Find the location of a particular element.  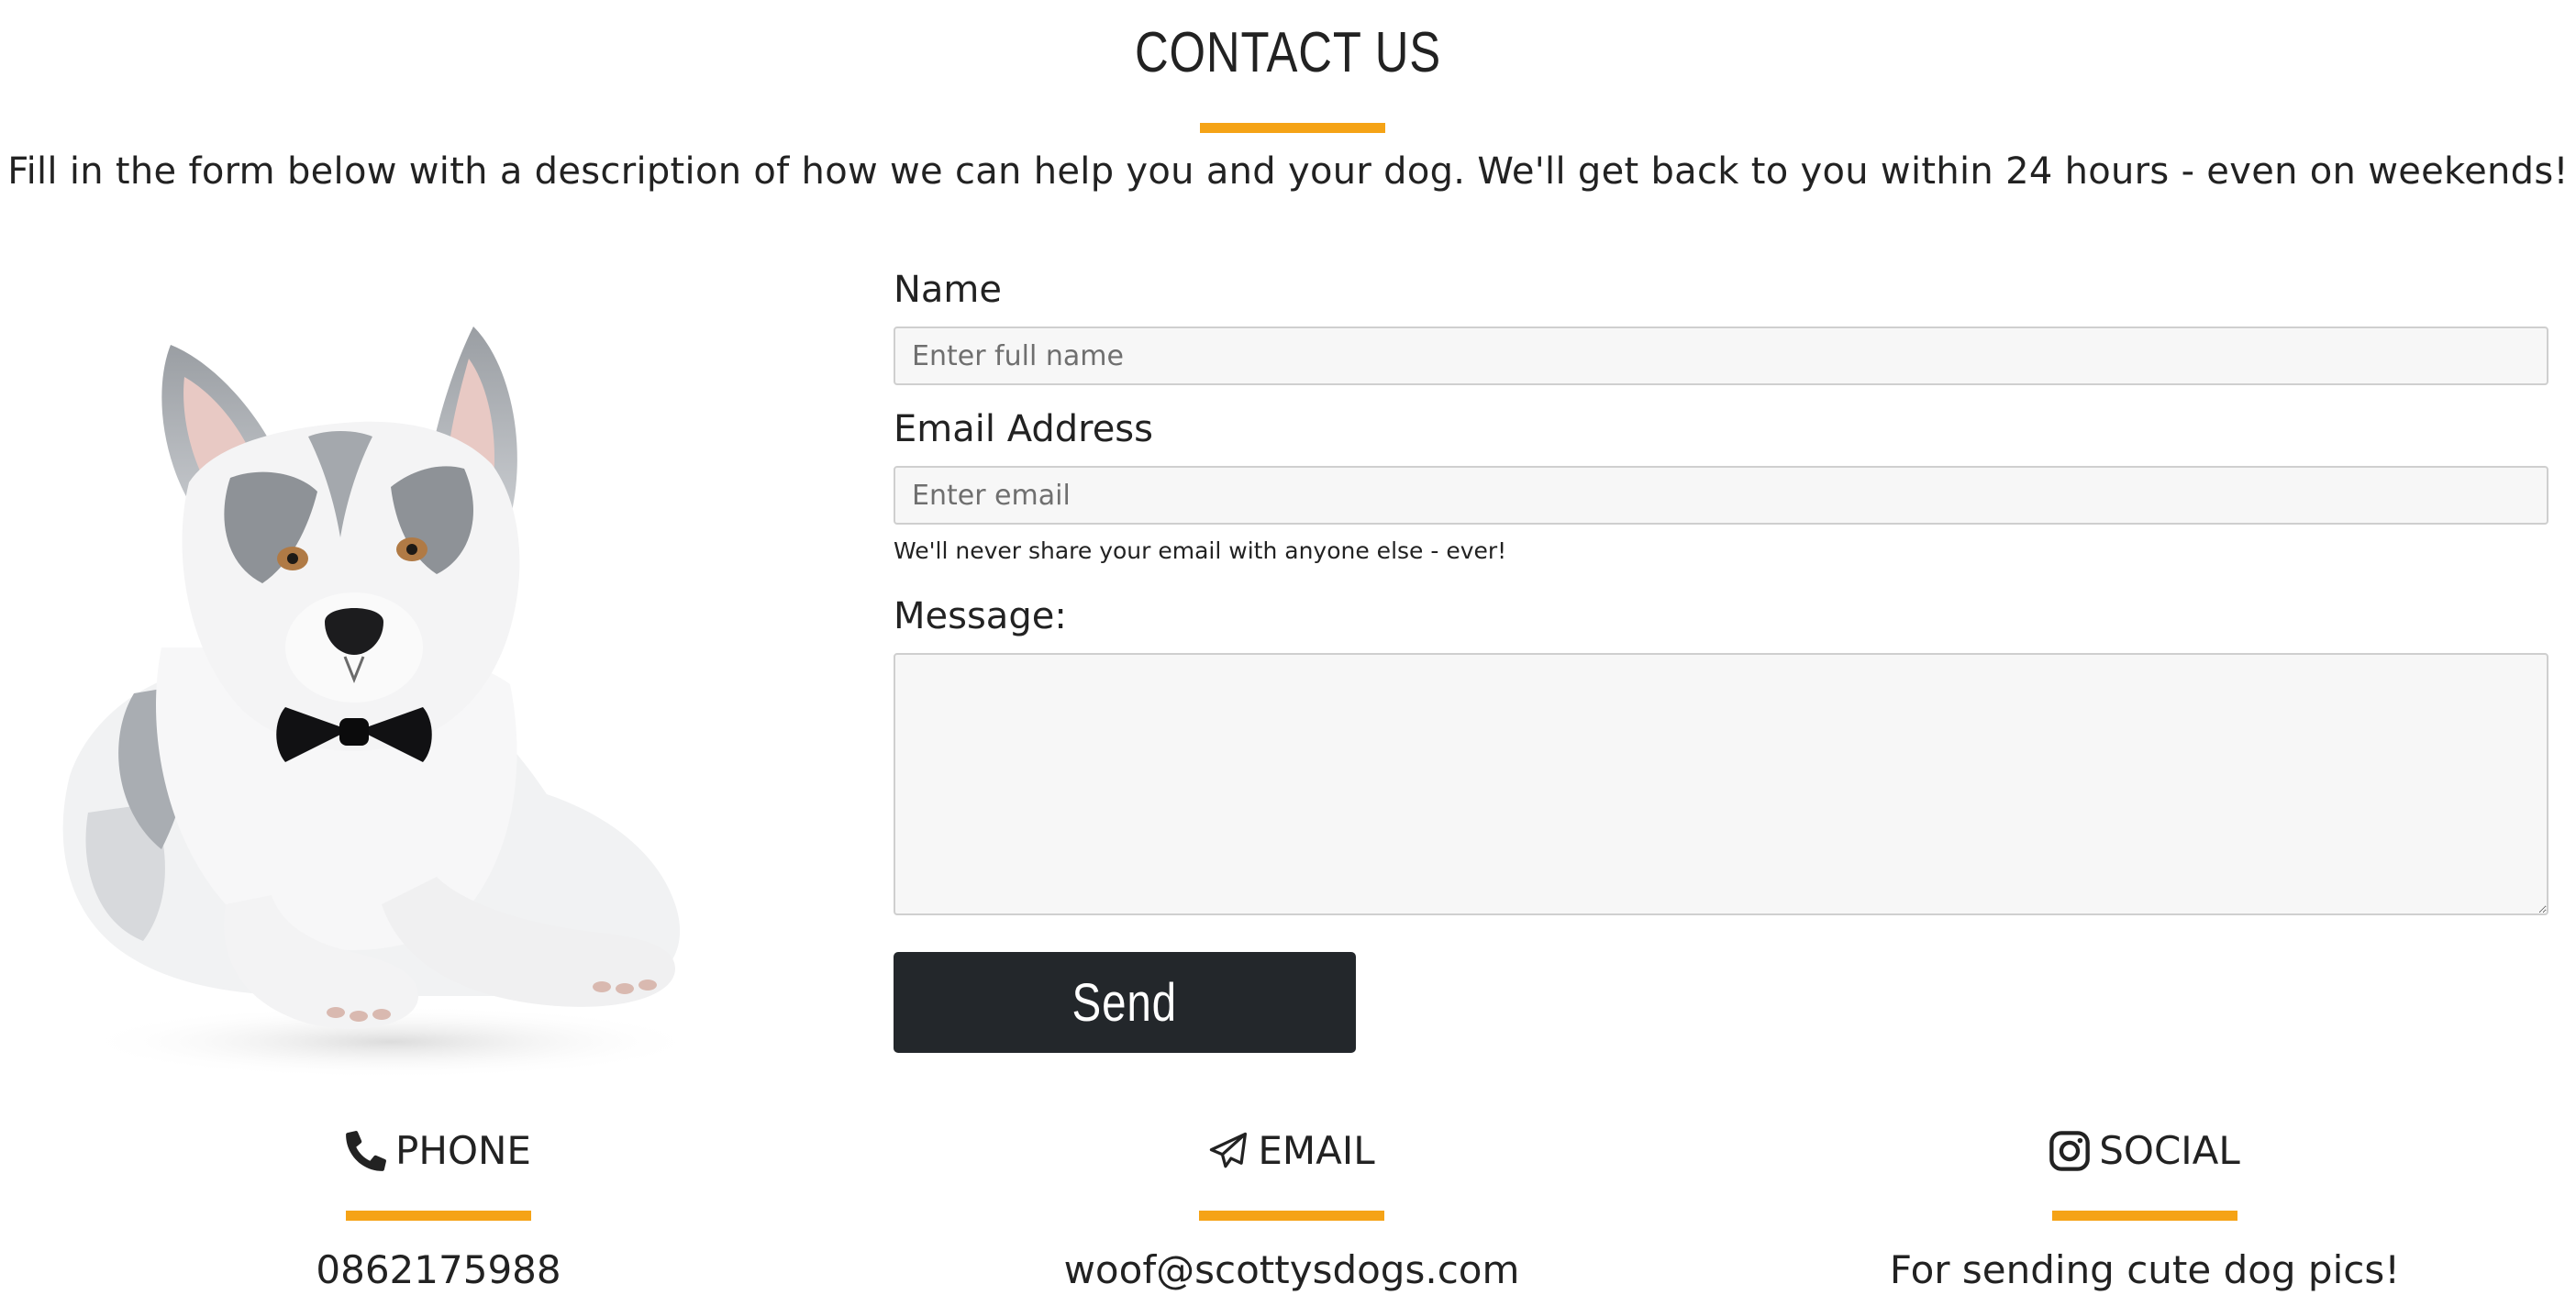

social-heading: SOCIAL is located at coordinates (2145, 1151).